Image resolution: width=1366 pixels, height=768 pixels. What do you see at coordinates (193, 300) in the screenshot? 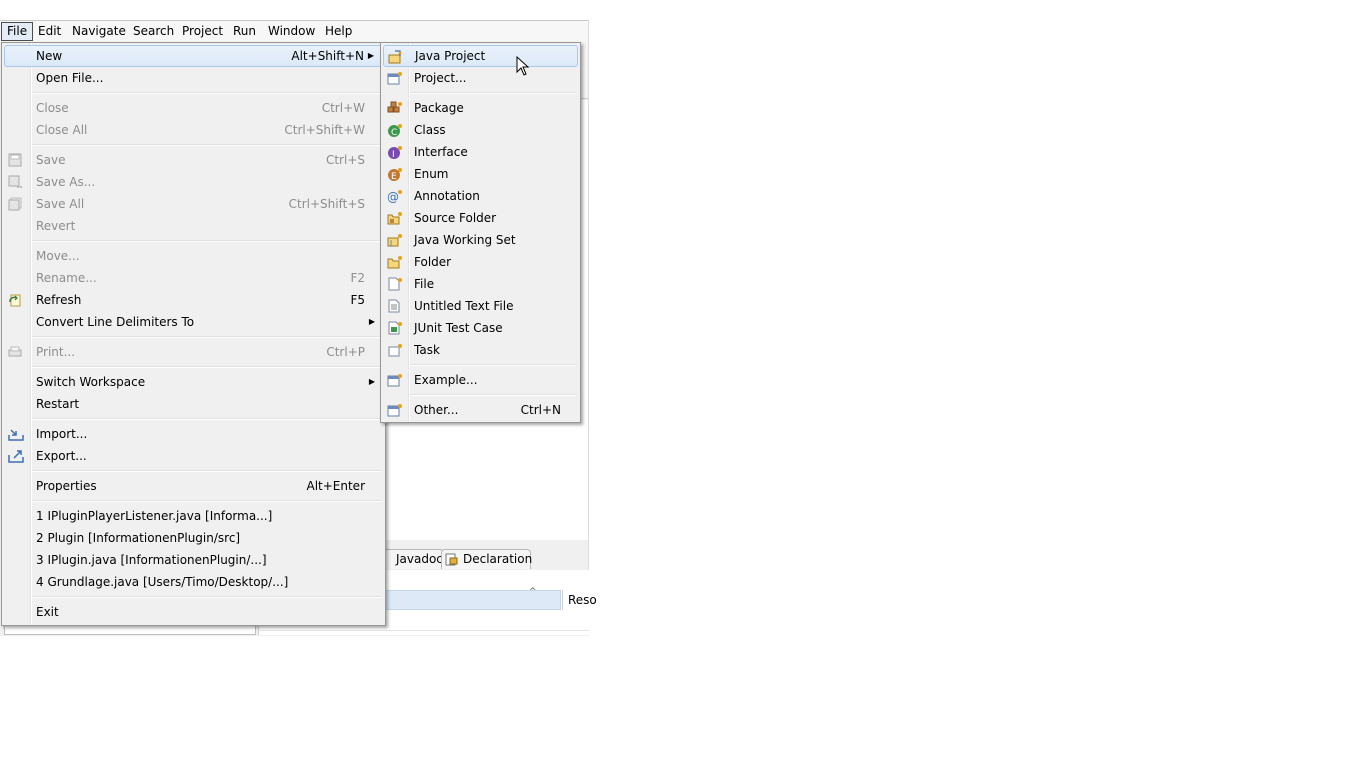
I see `menu-item-refresh: Refresh F5` at bounding box center [193, 300].